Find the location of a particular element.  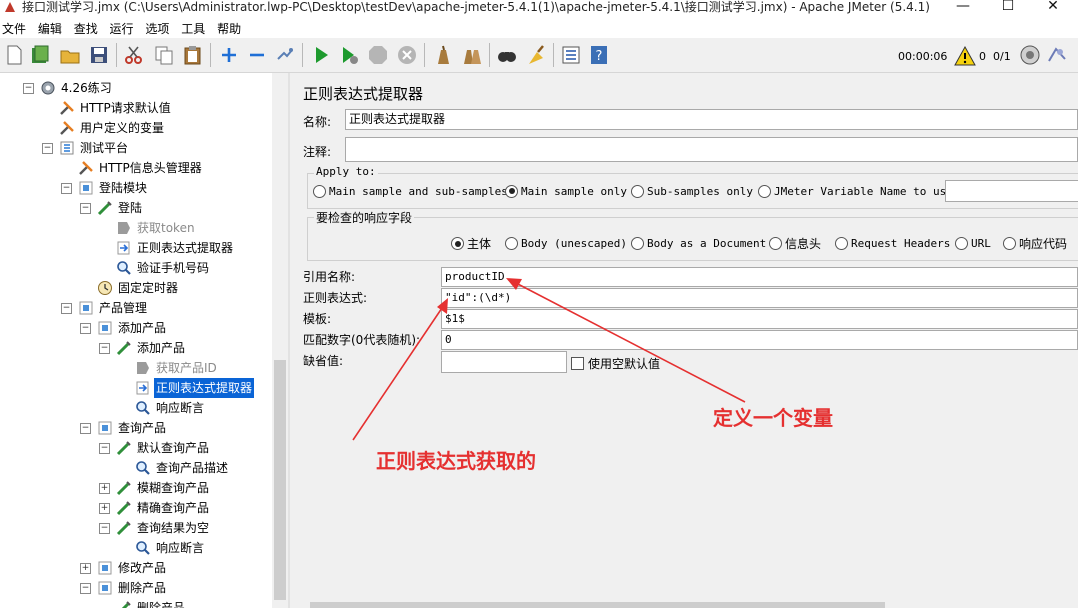

radio-main-sample-only: Main sample only is located at coordinates (566, 191).